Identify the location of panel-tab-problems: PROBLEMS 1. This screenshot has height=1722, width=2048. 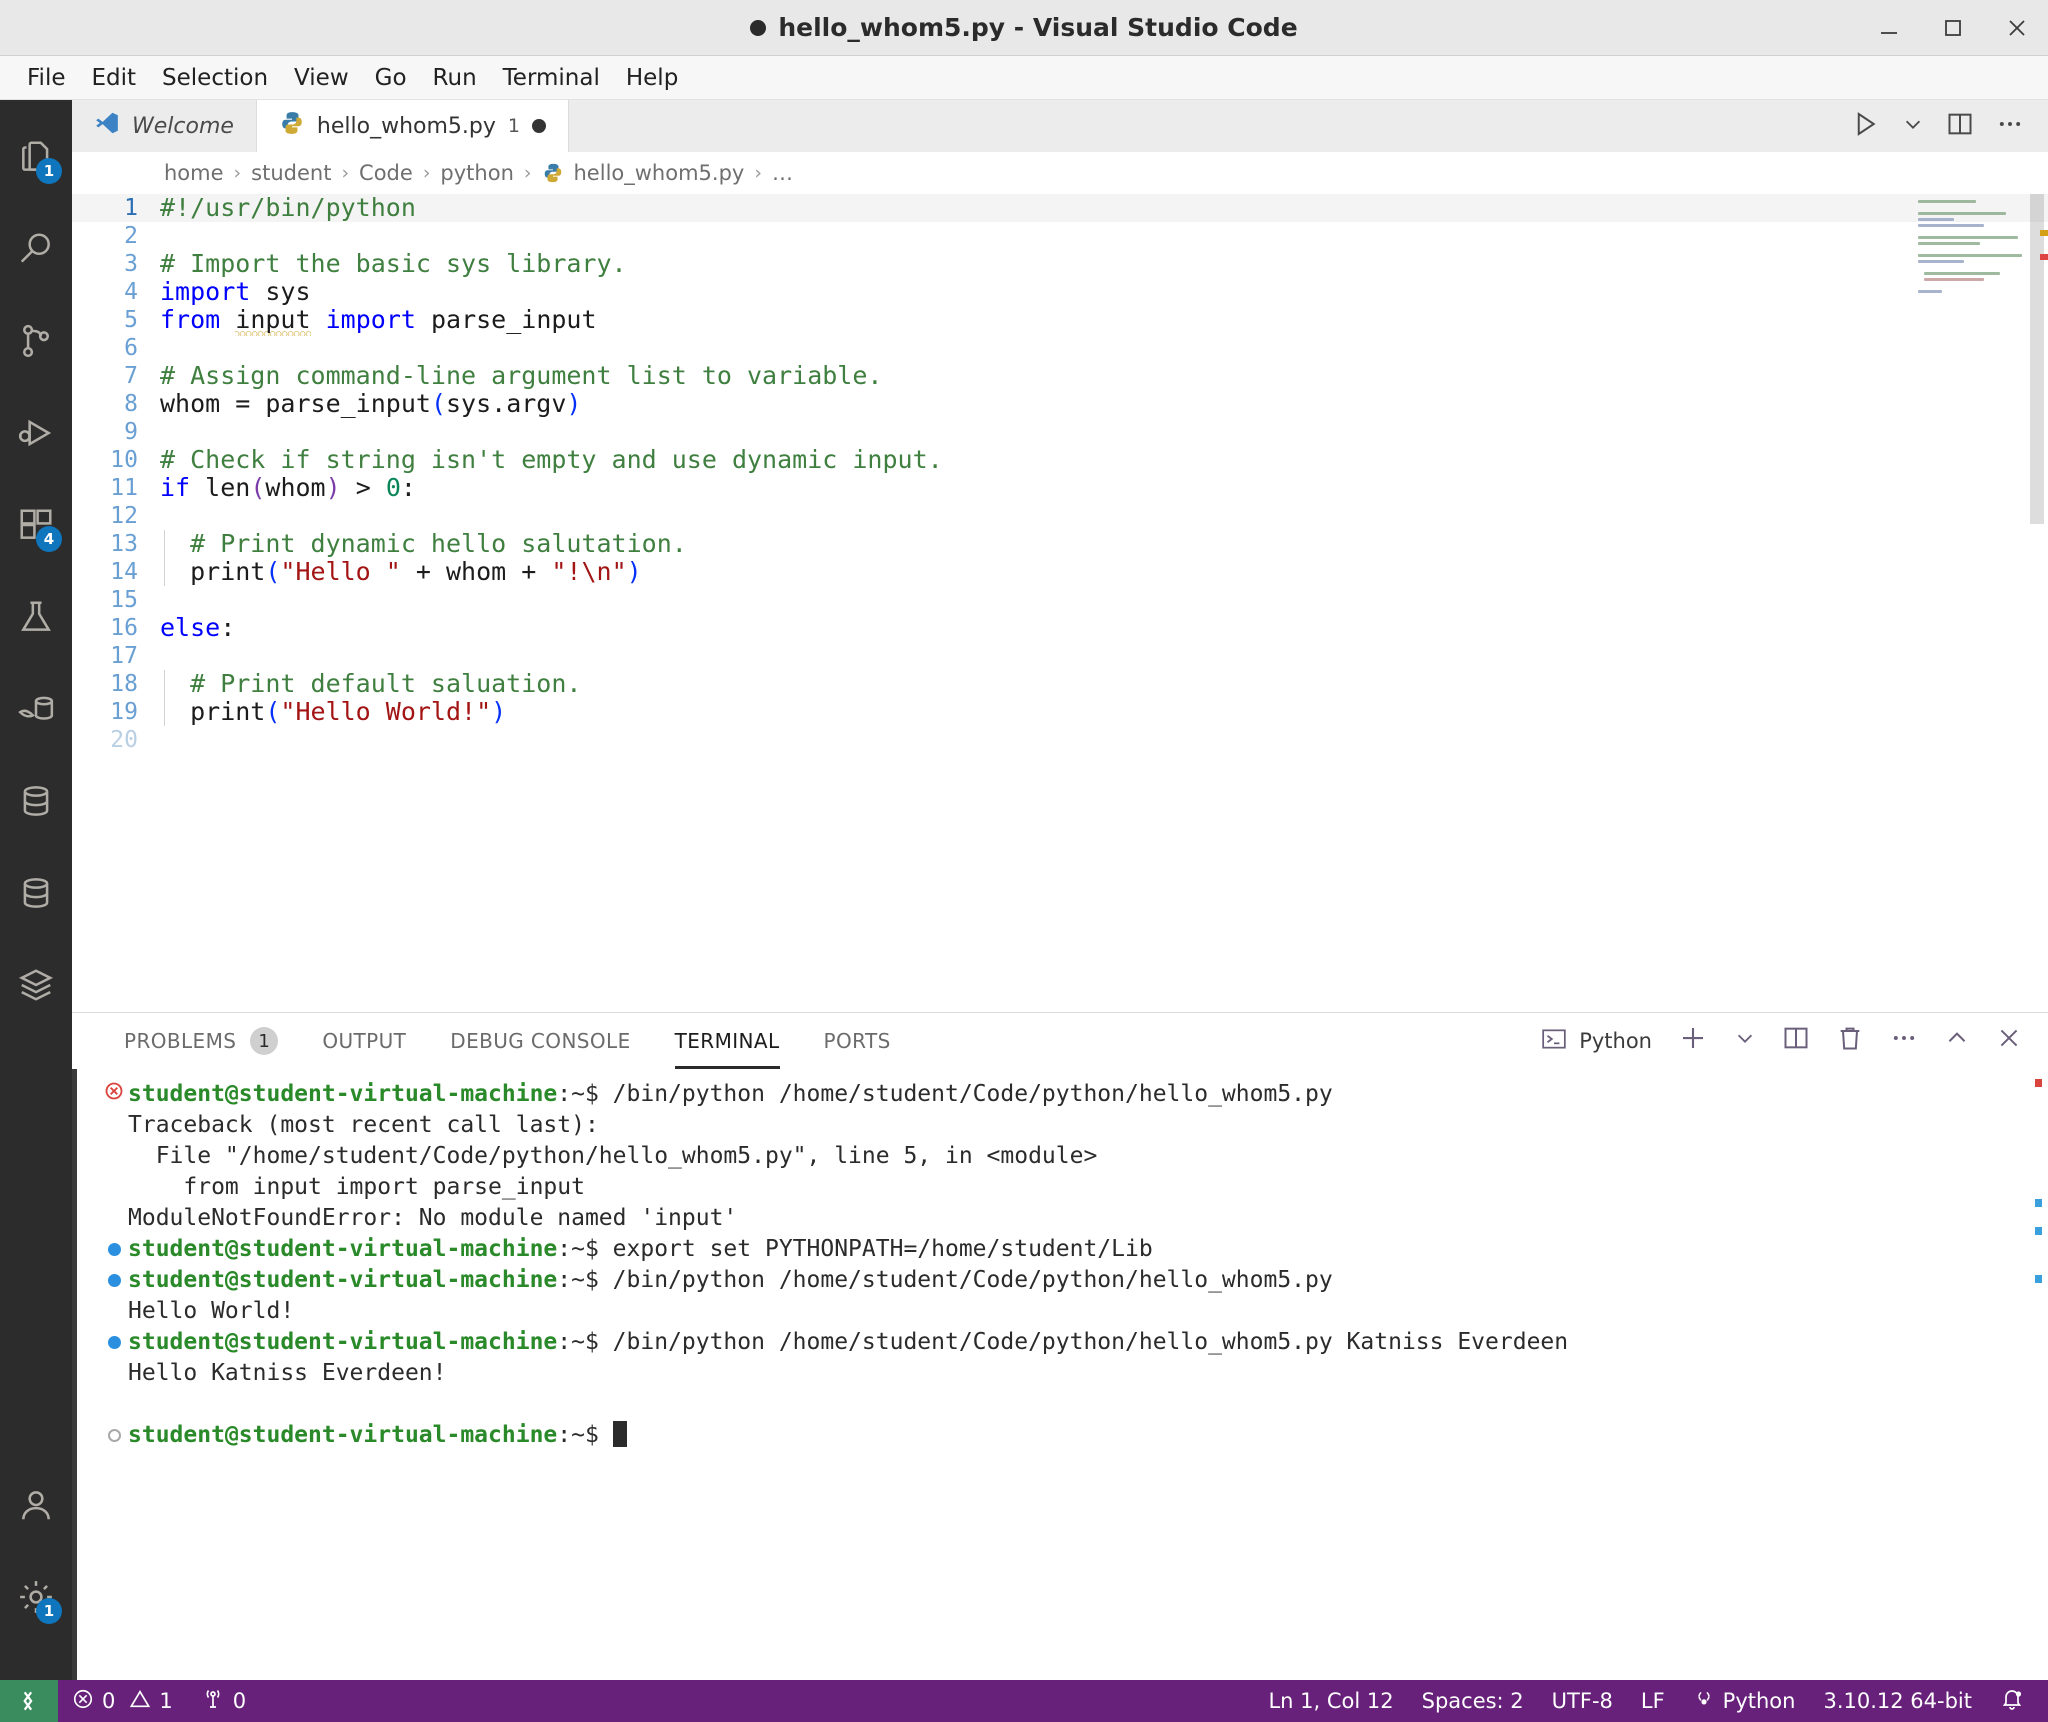
(201, 1041).